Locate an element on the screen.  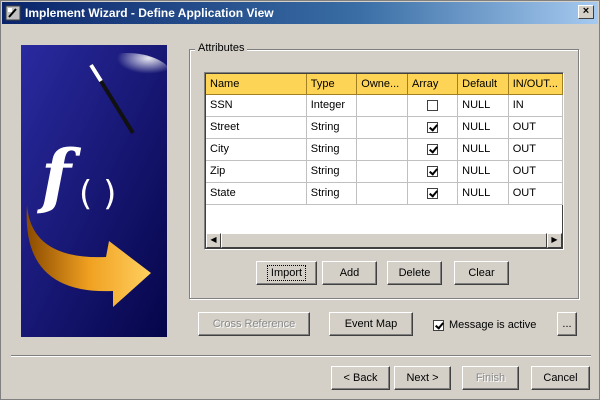
arrow-right-icon: ▶ is located at coordinates (554, 239).